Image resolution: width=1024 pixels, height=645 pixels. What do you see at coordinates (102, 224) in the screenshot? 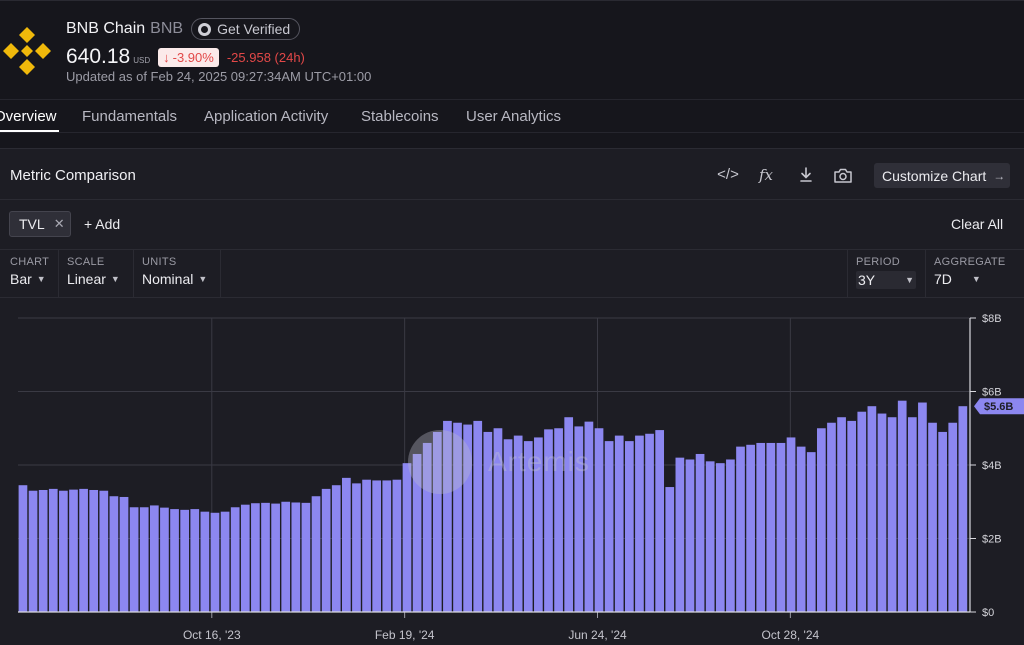
I see `add-metric-button: + Add` at bounding box center [102, 224].